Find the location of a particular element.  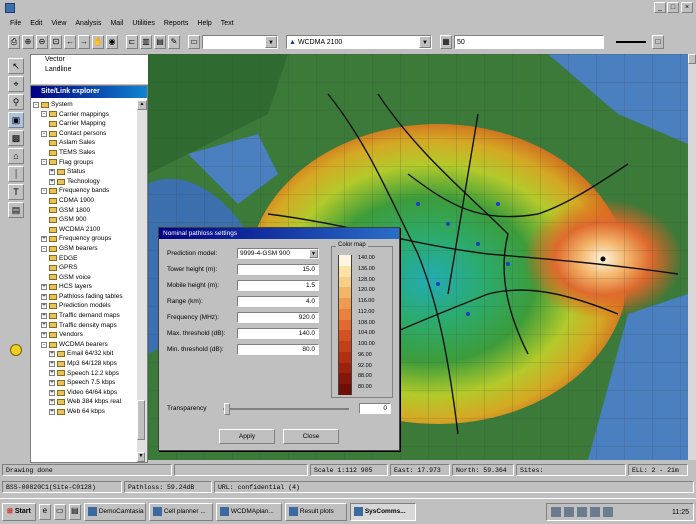

tree-node: + Web 384 kbps real is located at coordinates (85, 402).